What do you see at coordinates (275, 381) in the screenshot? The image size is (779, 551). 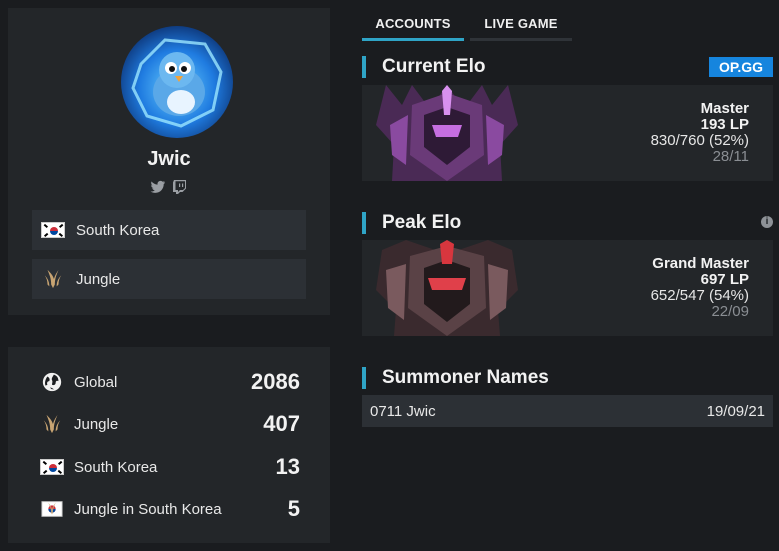 I see `rank-value: 2086` at bounding box center [275, 381].